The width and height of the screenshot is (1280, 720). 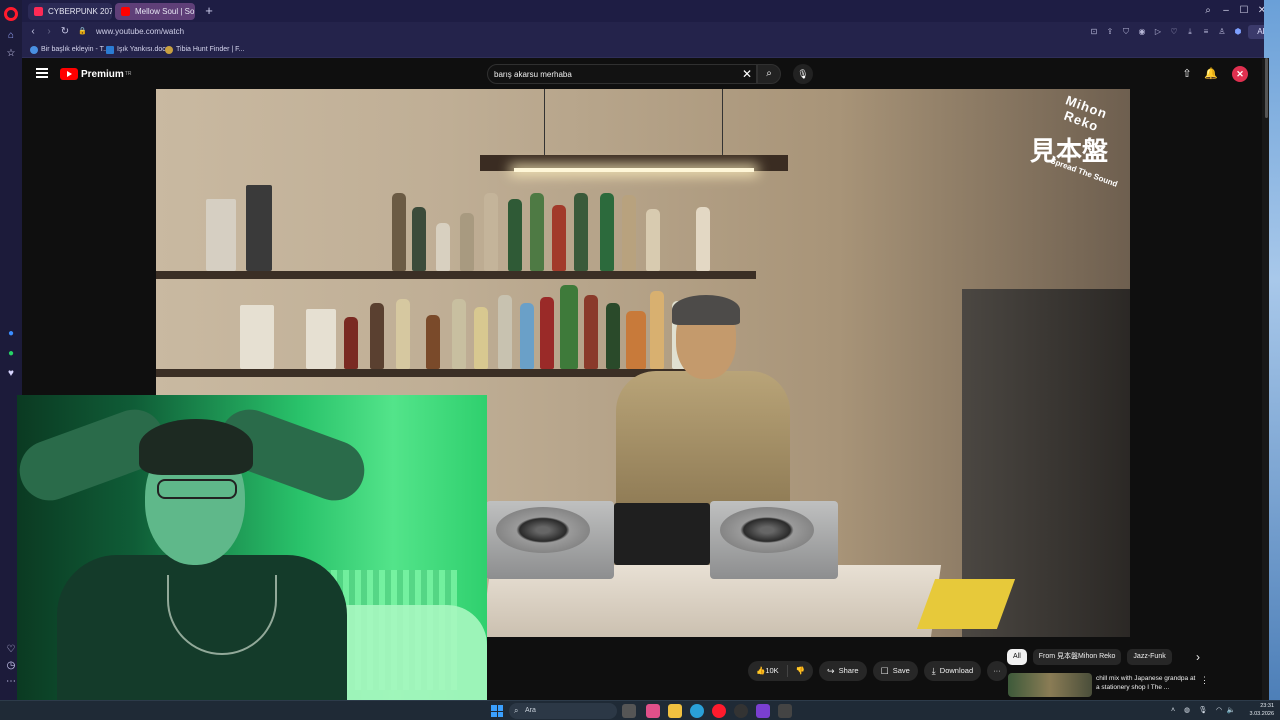 What do you see at coordinates (82, 31) in the screenshot?
I see `lock-icon: 🔒` at bounding box center [82, 31].